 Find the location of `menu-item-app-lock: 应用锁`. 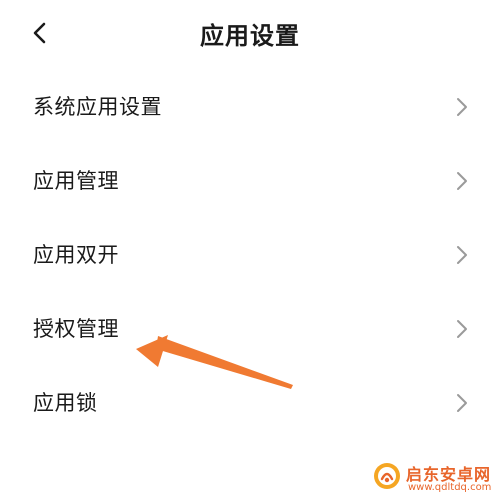

menu-item-app-lock: 应用锁 is located at coordinates (250, 403).